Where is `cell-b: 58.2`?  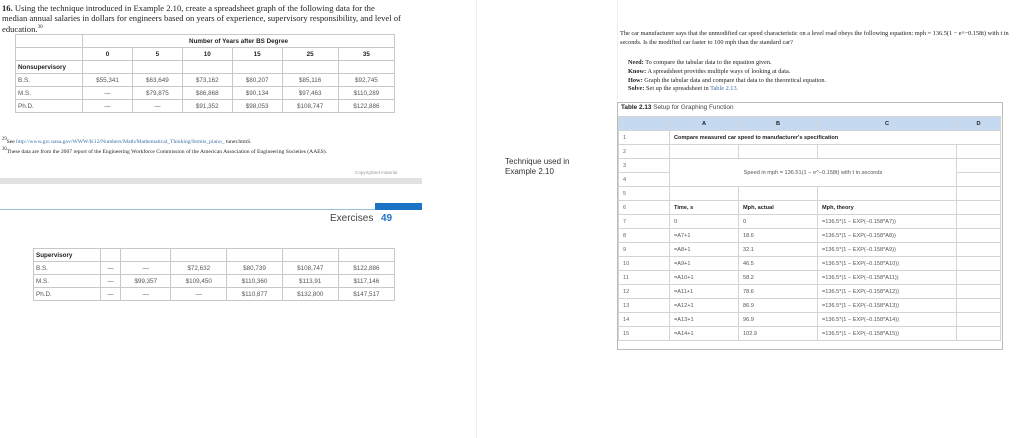
cell-b: 58.2 is located at coordinates (778, 277).